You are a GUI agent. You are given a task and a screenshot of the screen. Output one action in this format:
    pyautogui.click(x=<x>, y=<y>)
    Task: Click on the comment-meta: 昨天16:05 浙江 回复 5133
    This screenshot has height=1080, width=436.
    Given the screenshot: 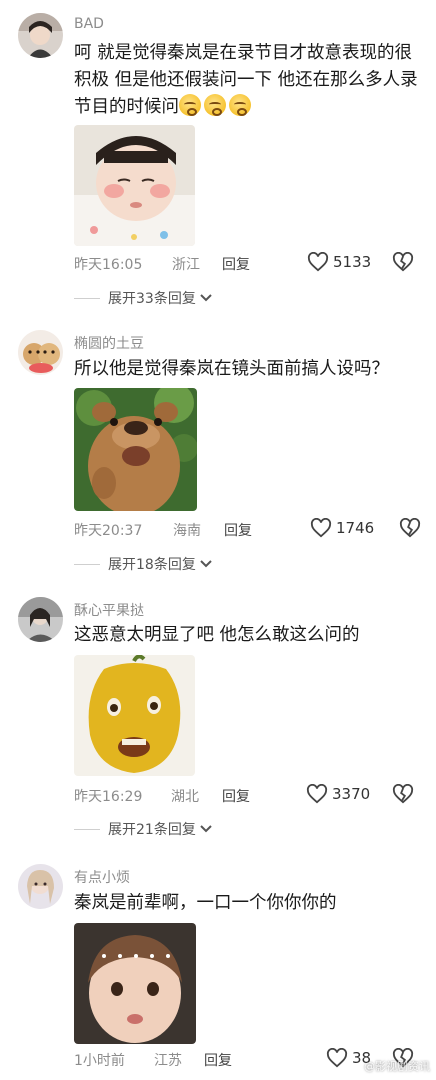 What is the action you would take?
    pyautogui.click(x=249, y=263)
    